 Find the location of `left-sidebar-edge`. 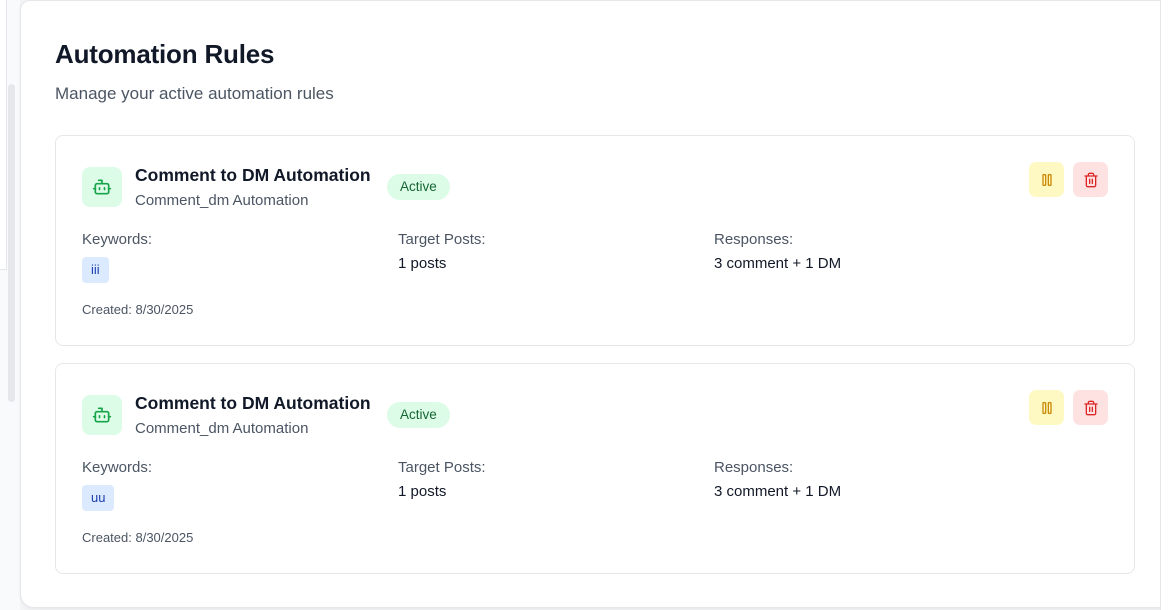

left-sidebar-edge is located at coordinates (10, 305).